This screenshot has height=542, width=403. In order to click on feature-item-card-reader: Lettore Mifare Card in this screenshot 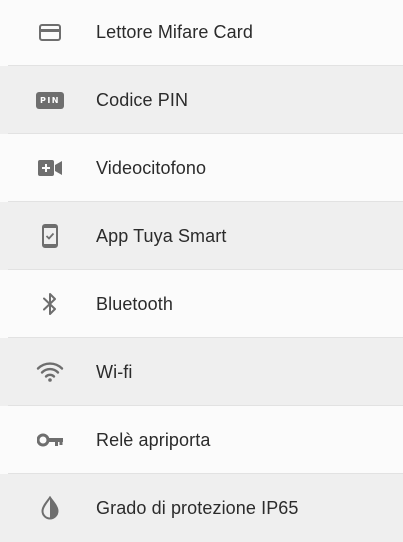, I will do `click(201, 33)`.